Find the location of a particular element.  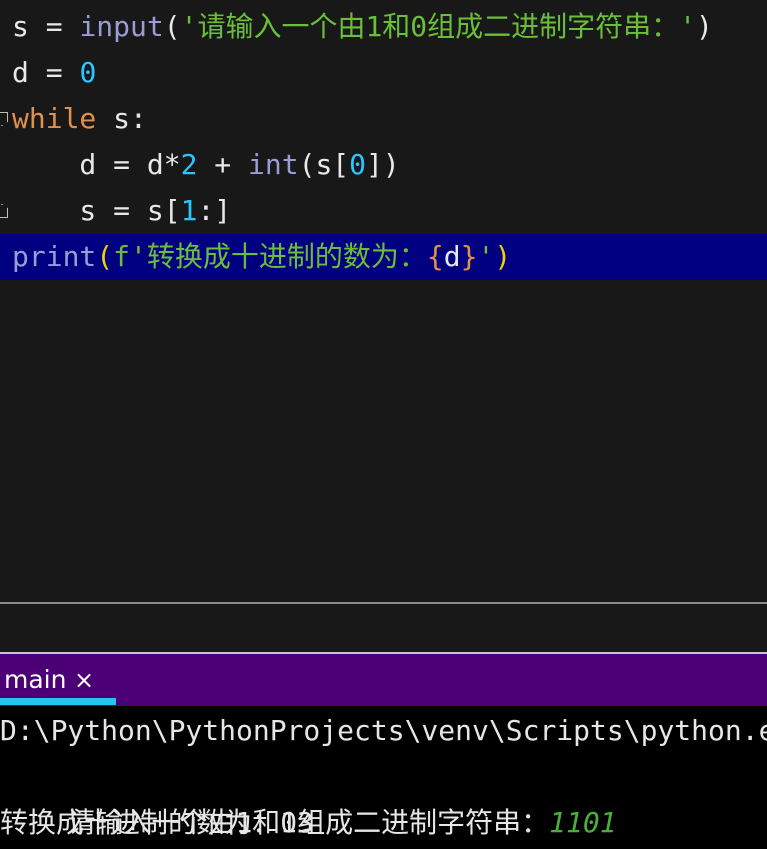

code-token: s: is located at coordinates (121, 118).